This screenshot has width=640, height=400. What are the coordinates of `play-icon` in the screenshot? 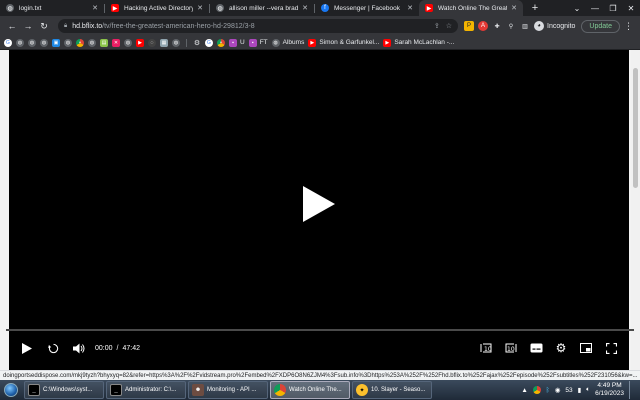 It's located at (27, 348).